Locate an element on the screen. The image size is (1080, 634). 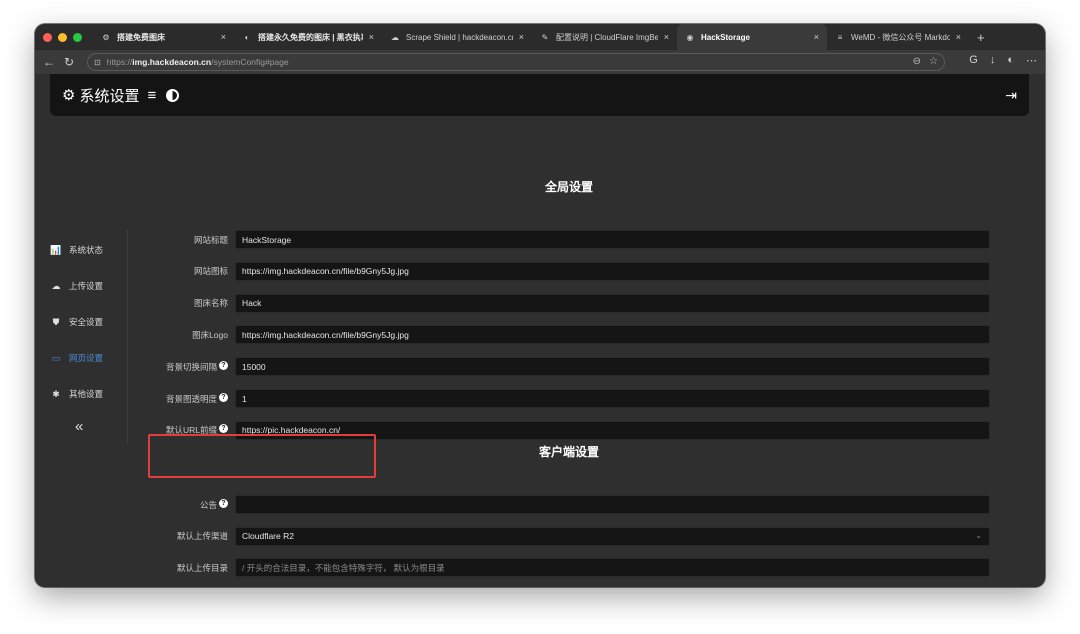
tab-title: WeMD - 微信公众号 Markdown is located at coordinates (900, 37).